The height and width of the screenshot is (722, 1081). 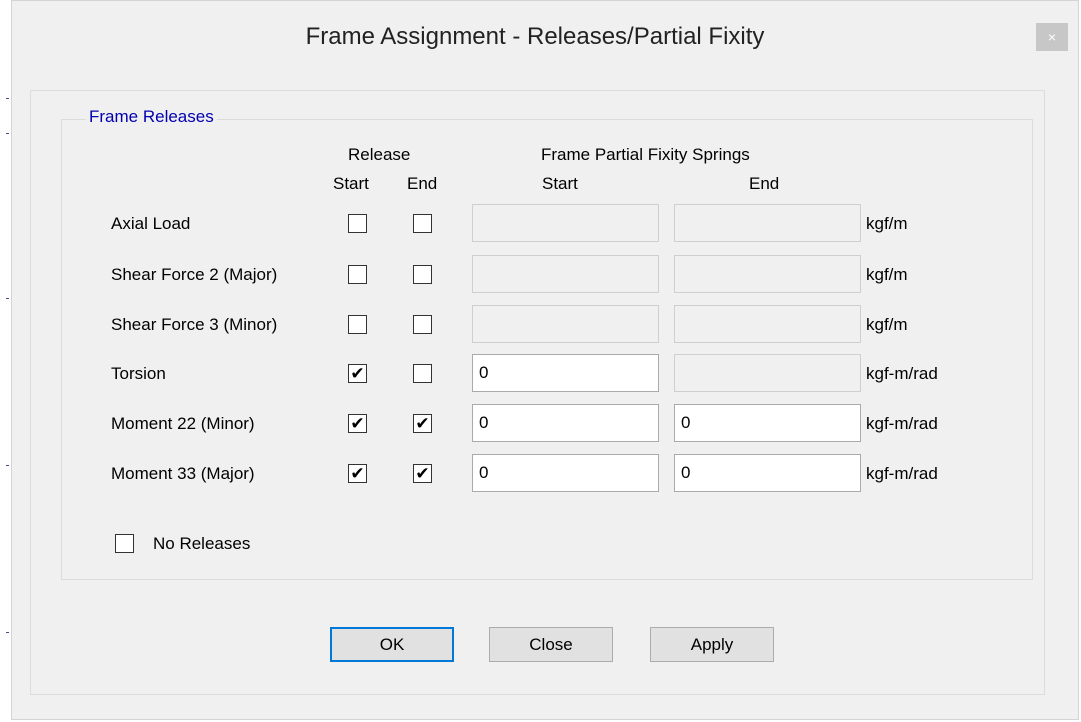 I want to click on ok-button: OK, so click(x=392, y=644).